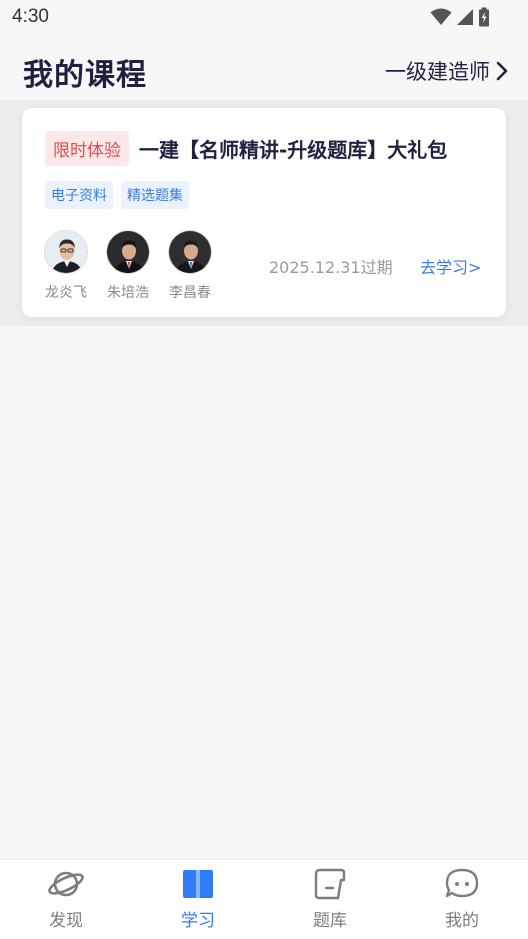  What do you see at coordinates (79, 195) in the screenshot?
I see `course-tag: 电子资料` at bounding box center [79, 195].